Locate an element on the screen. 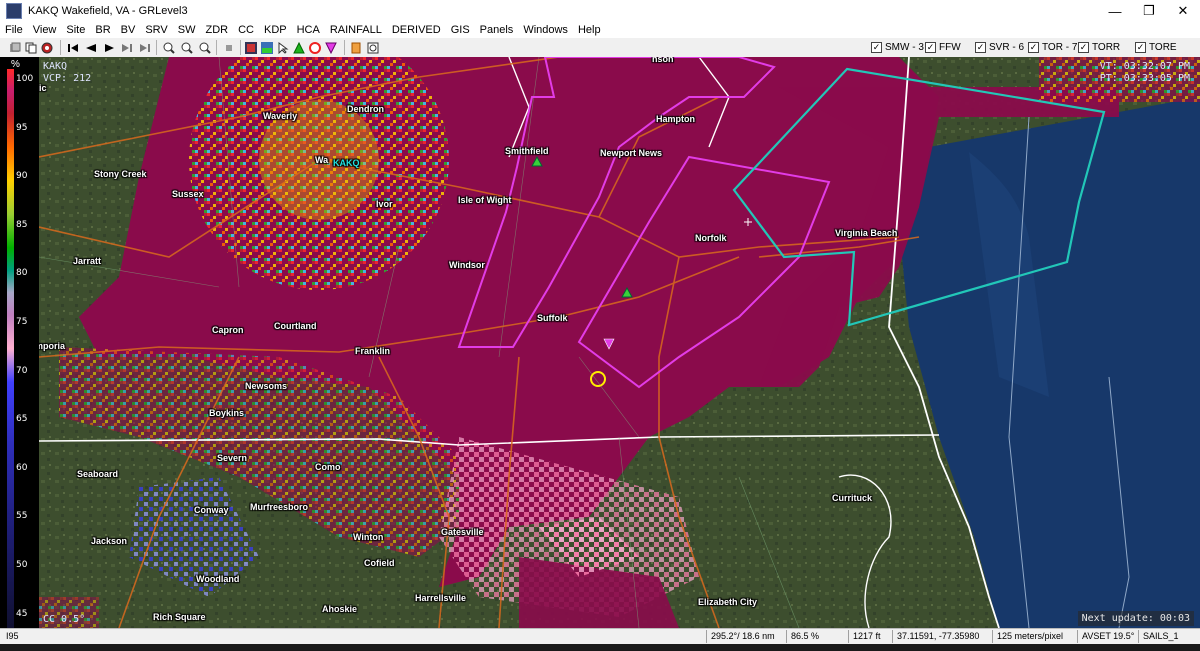 Image resolution: width=1200 pixels, height=651 pixels. city-label: Sussex is located at coordinates (188, 194).